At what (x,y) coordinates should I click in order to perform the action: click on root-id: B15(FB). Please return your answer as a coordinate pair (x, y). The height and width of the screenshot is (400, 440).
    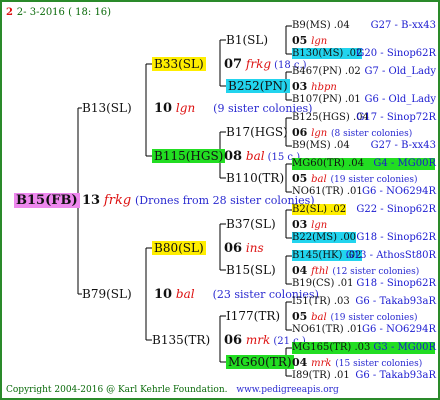
    Looking at the image, I should click on (47, 200).